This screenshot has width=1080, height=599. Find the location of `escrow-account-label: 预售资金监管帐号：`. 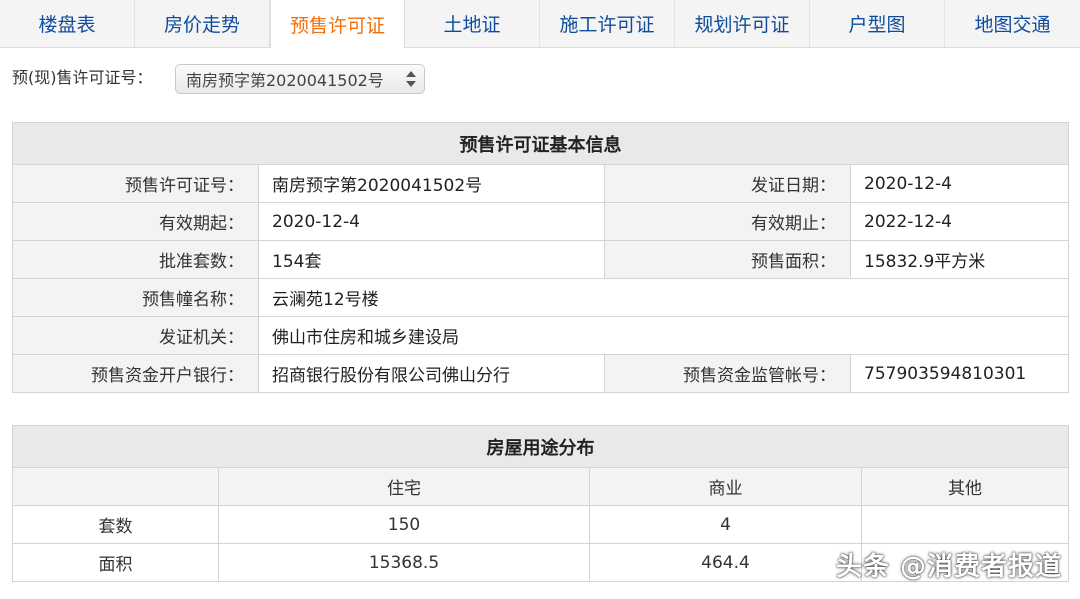

escrow-account-label: 预售资金监管帐号： is located at coordinates (727, 373).